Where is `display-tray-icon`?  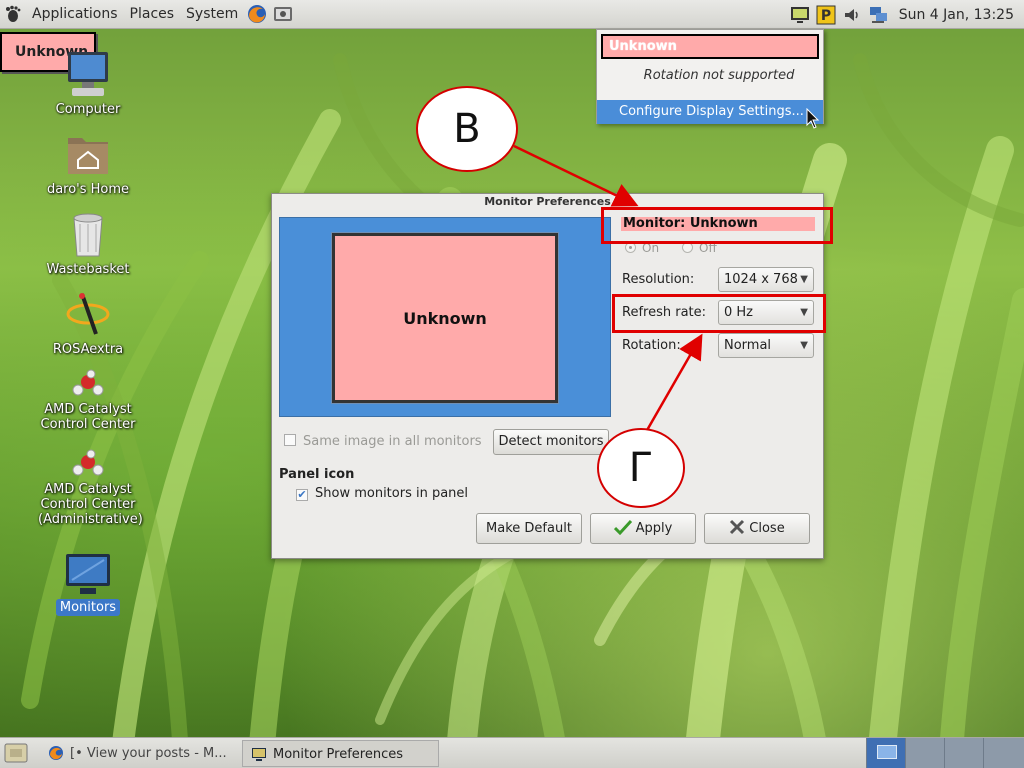
display-tray-icon is located at coordinates (800, 15).